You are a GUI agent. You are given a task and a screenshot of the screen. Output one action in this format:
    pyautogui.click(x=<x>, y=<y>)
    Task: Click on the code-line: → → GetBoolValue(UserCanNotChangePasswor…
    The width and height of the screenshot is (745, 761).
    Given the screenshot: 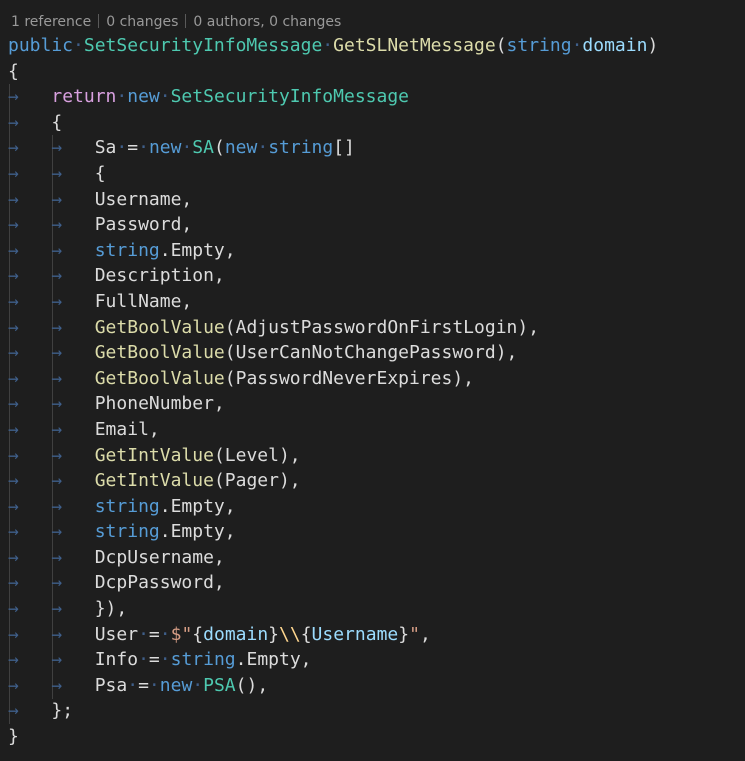 What is the action you would take?
    pyautogui.click(x=333, y=353)
    